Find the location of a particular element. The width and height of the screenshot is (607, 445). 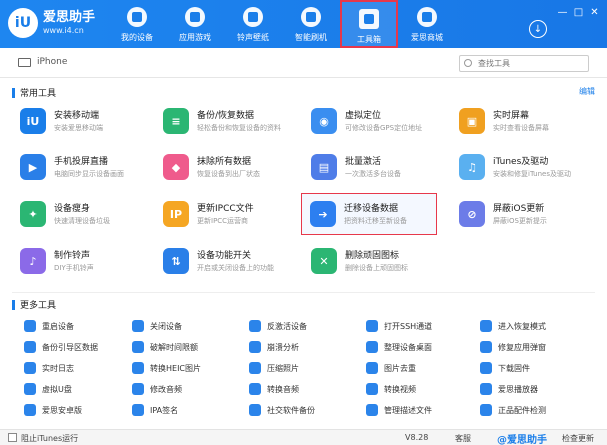

accessory-icon is located at coordinates (486, 410).